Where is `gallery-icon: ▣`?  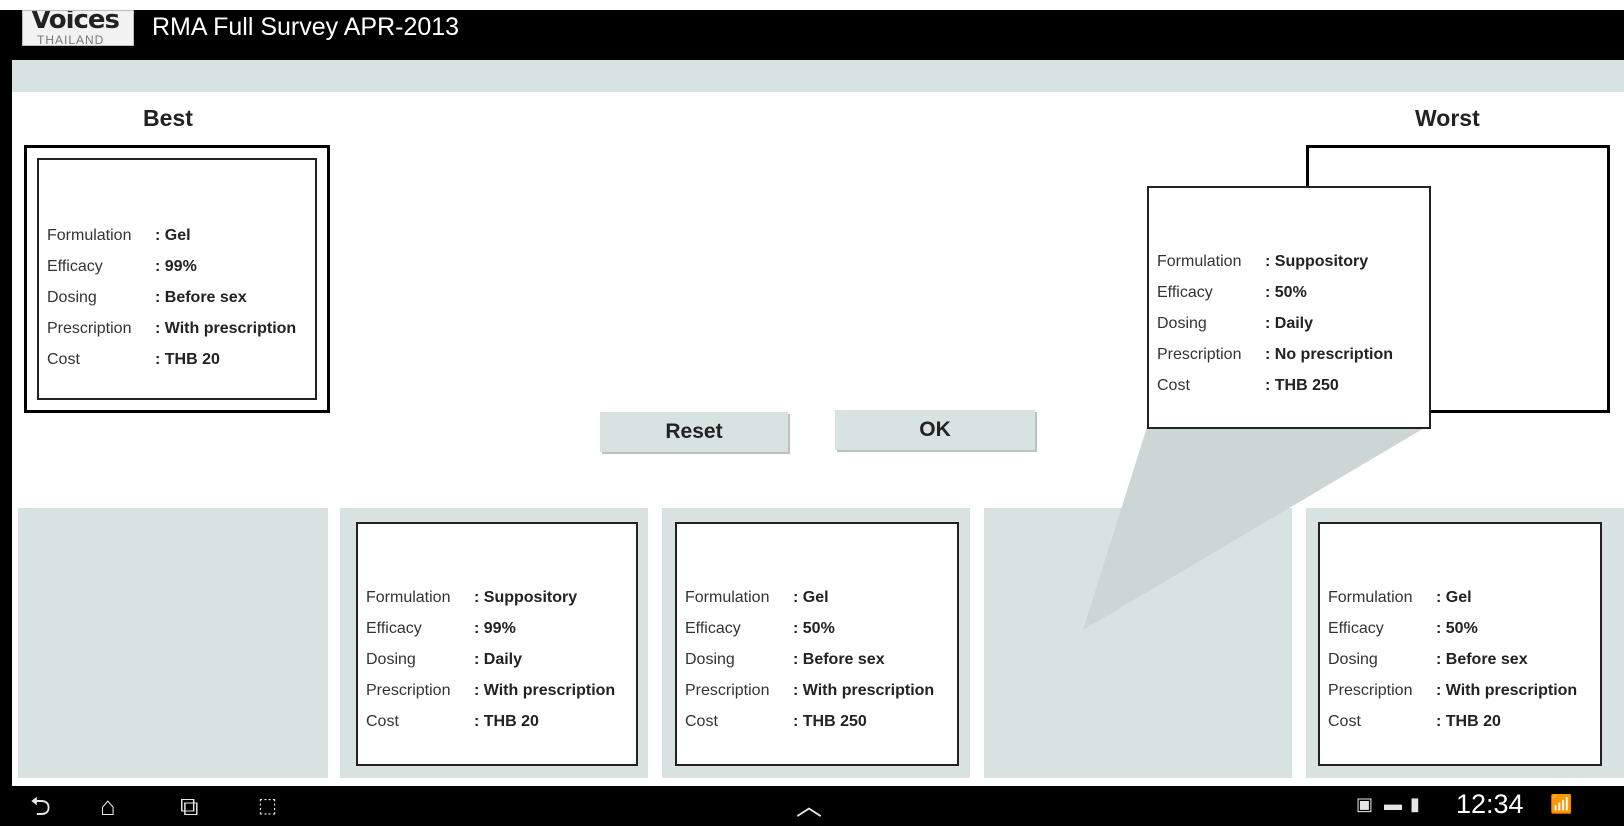 gallery-icon: ▣ is located at coordinates (1365, 804).